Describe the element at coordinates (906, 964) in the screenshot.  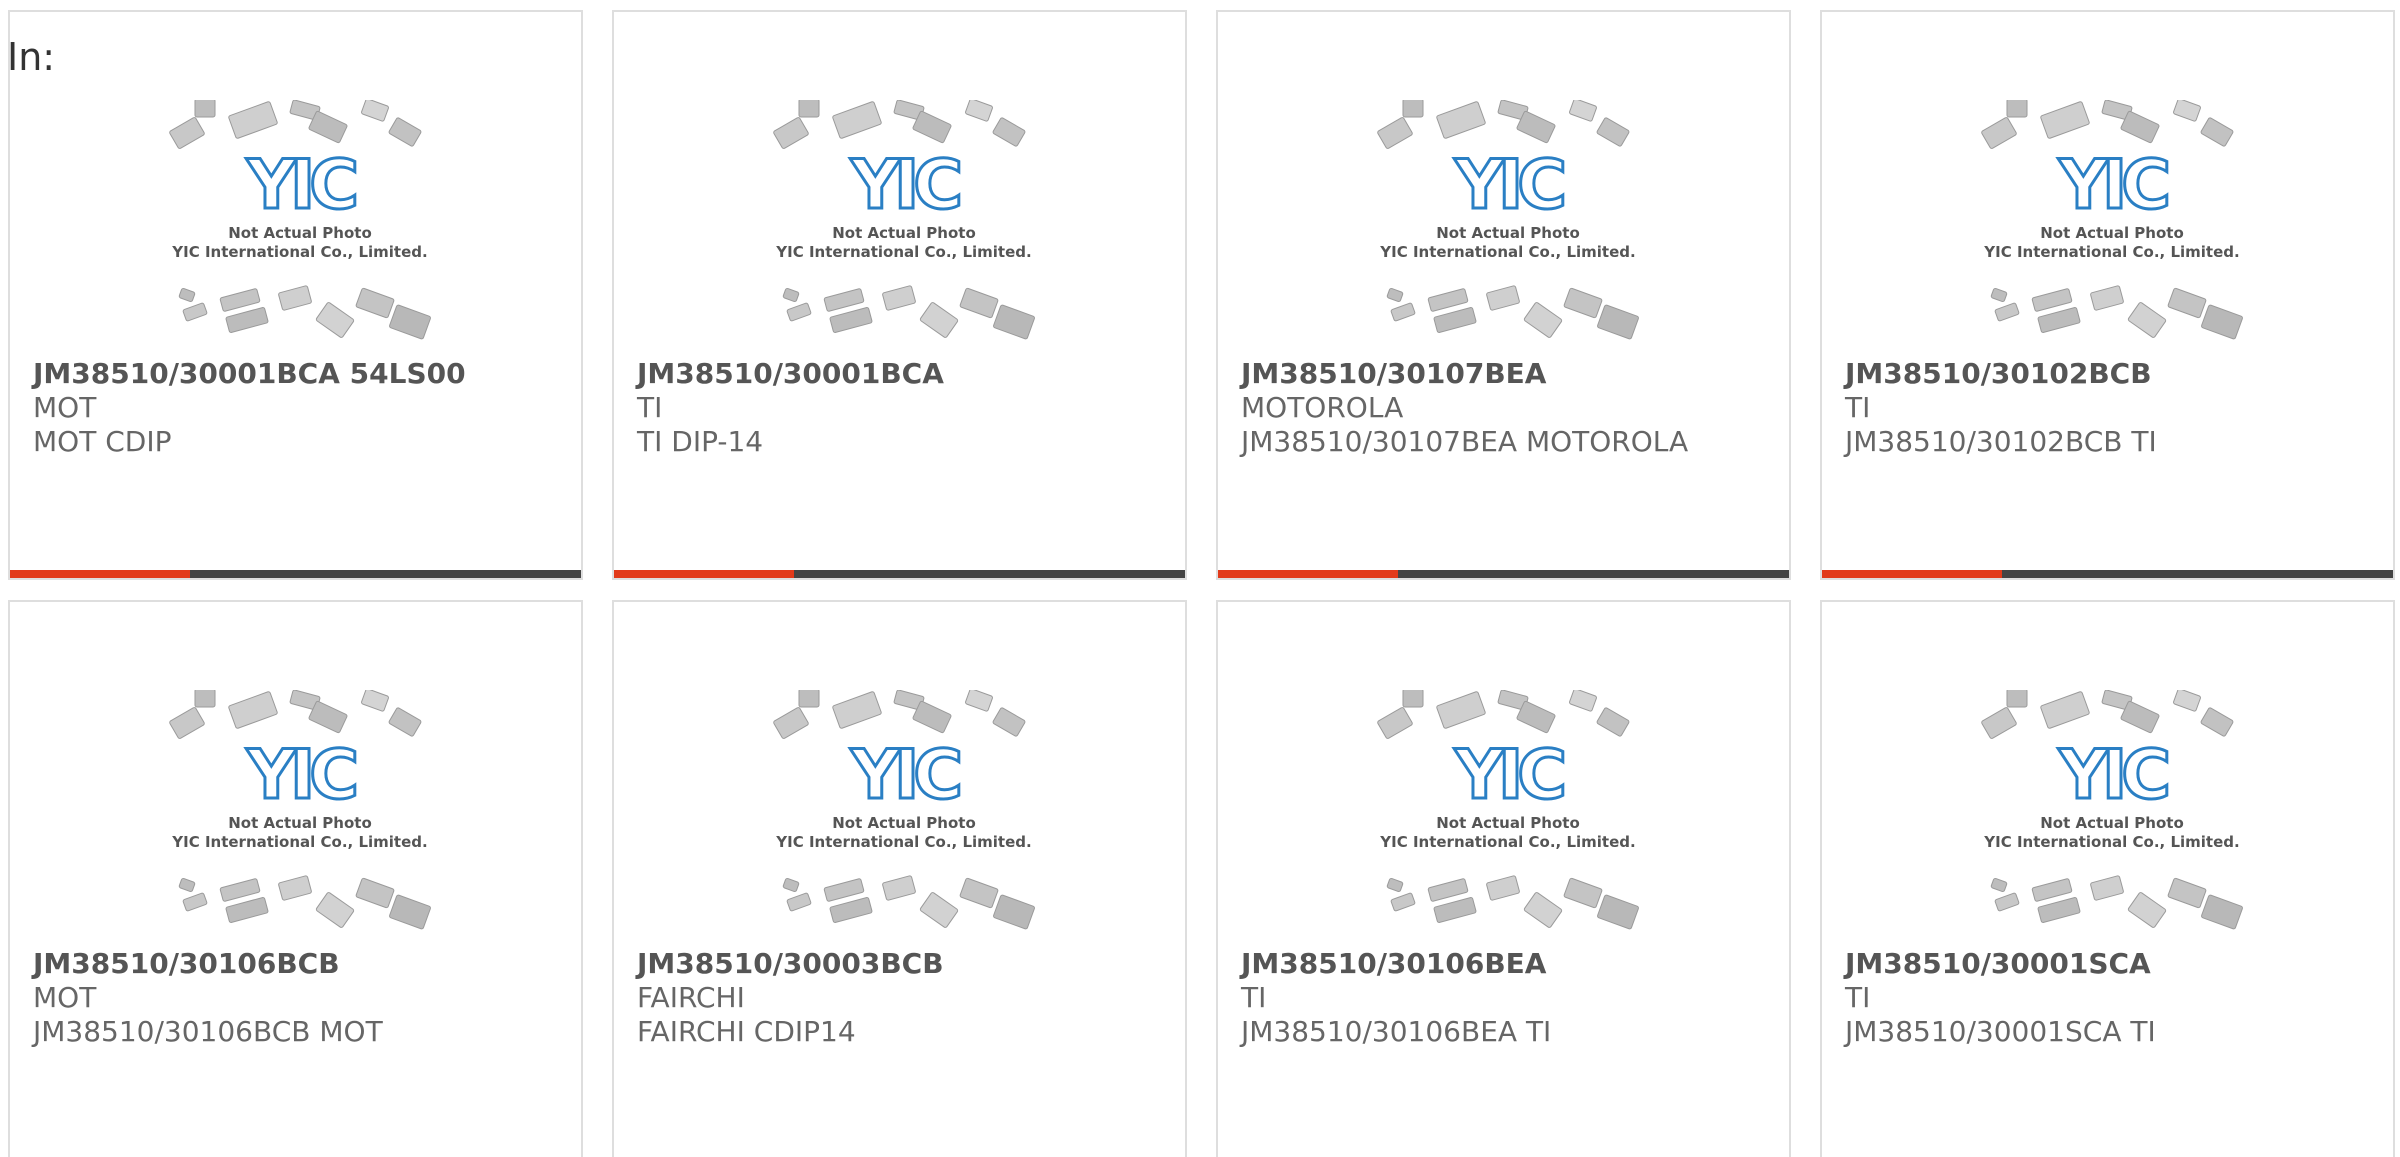
I see `part-number: JM38510/30003BCB` at that location.